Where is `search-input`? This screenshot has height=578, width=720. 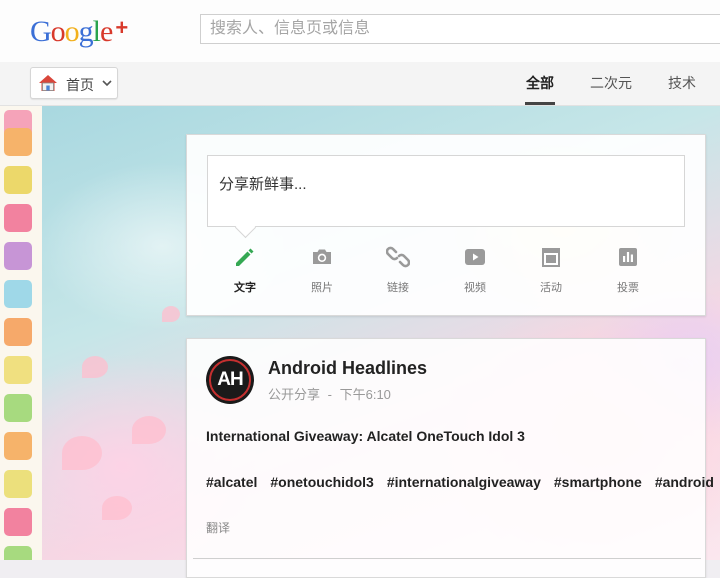 search-input is located at coordinates (460, 29).